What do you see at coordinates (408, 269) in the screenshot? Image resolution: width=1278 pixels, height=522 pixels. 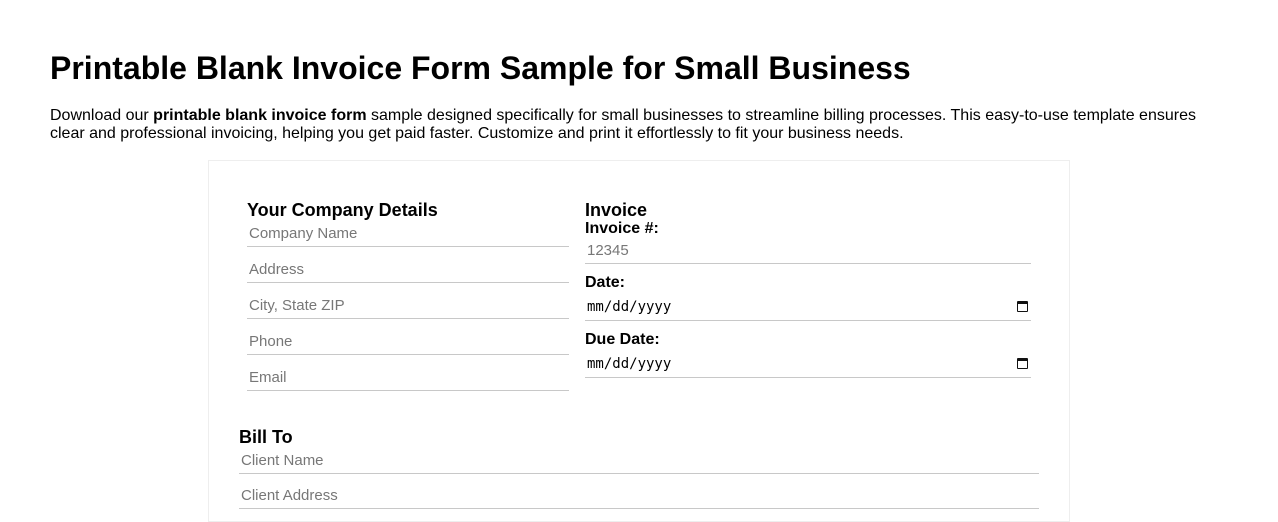 I see `company-address-input` at bounding box center [408, 269].